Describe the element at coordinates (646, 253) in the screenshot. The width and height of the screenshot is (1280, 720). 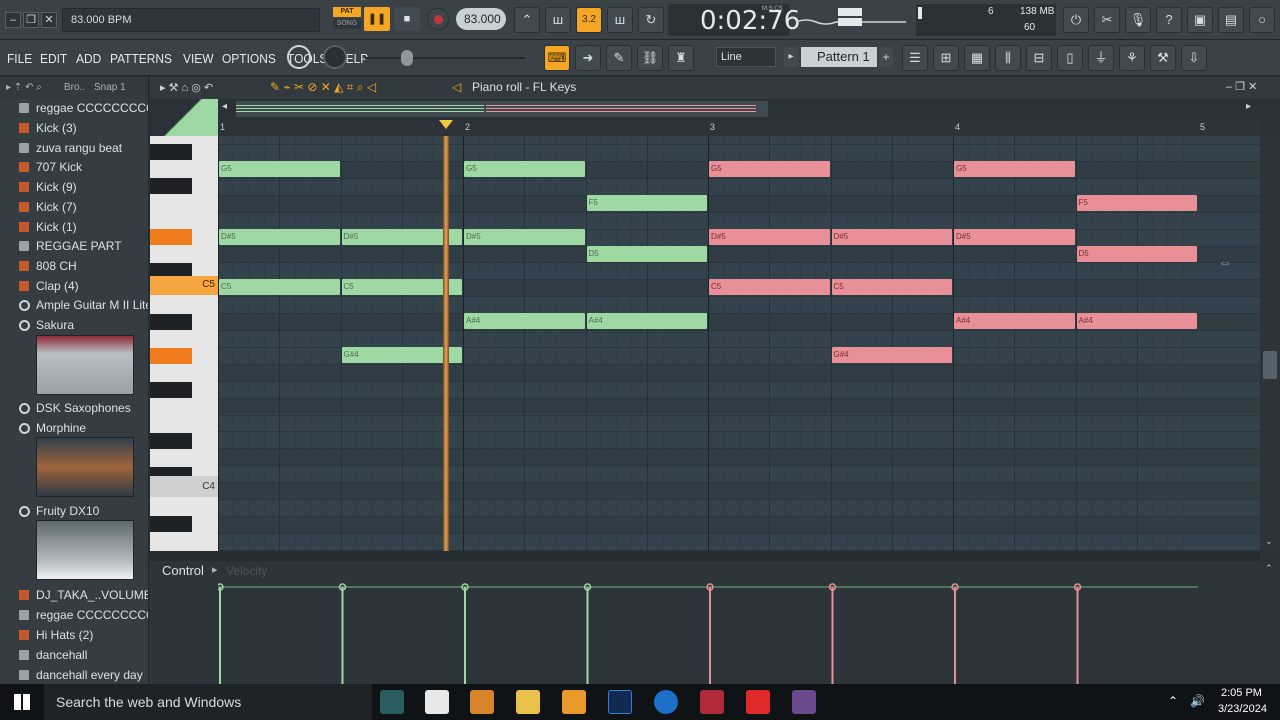
I see `note: D5` at that location.